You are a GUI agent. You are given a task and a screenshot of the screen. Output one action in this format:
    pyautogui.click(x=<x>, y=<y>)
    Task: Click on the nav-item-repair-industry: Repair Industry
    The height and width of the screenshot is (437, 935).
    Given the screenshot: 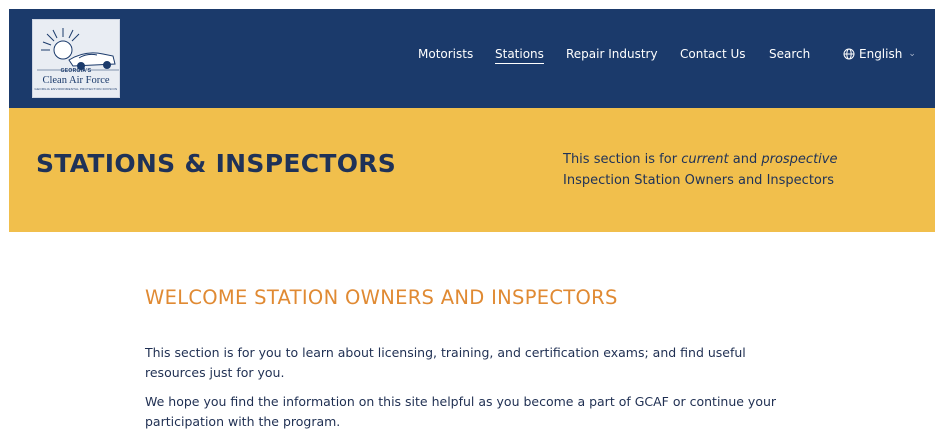 What is the action you would take?
    pyautogui.click(x=612, y=54)
    